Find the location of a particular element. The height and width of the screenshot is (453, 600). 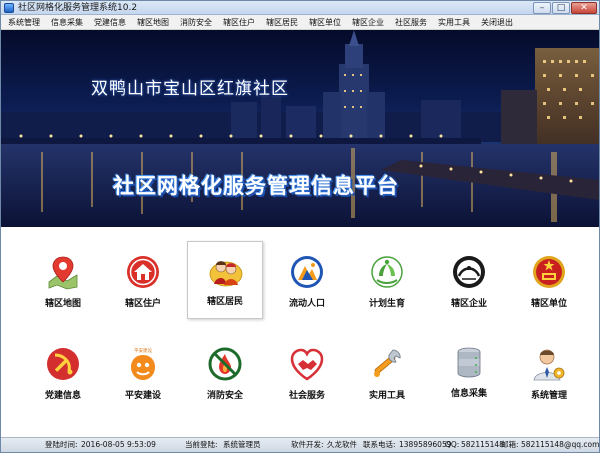

module-info-collection: 信息采集 is located at coordinates (469, 373).